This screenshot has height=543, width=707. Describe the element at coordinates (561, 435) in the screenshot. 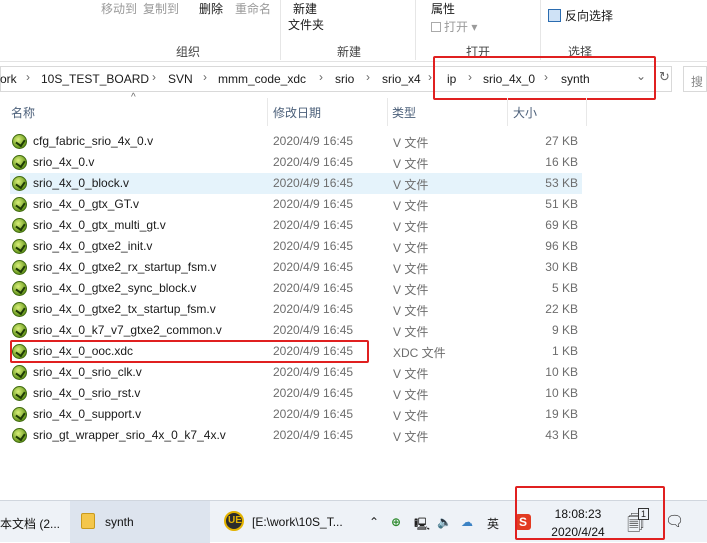

I see `file-size: 43 KB` at that location.